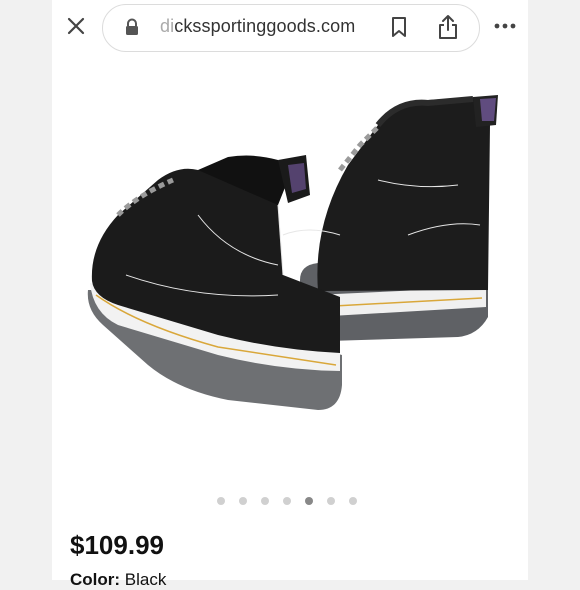 The image size is (580, 590). Describe the element at coordinates (167, 26) in the screenshot. I see `url-prefix: di` at that location.